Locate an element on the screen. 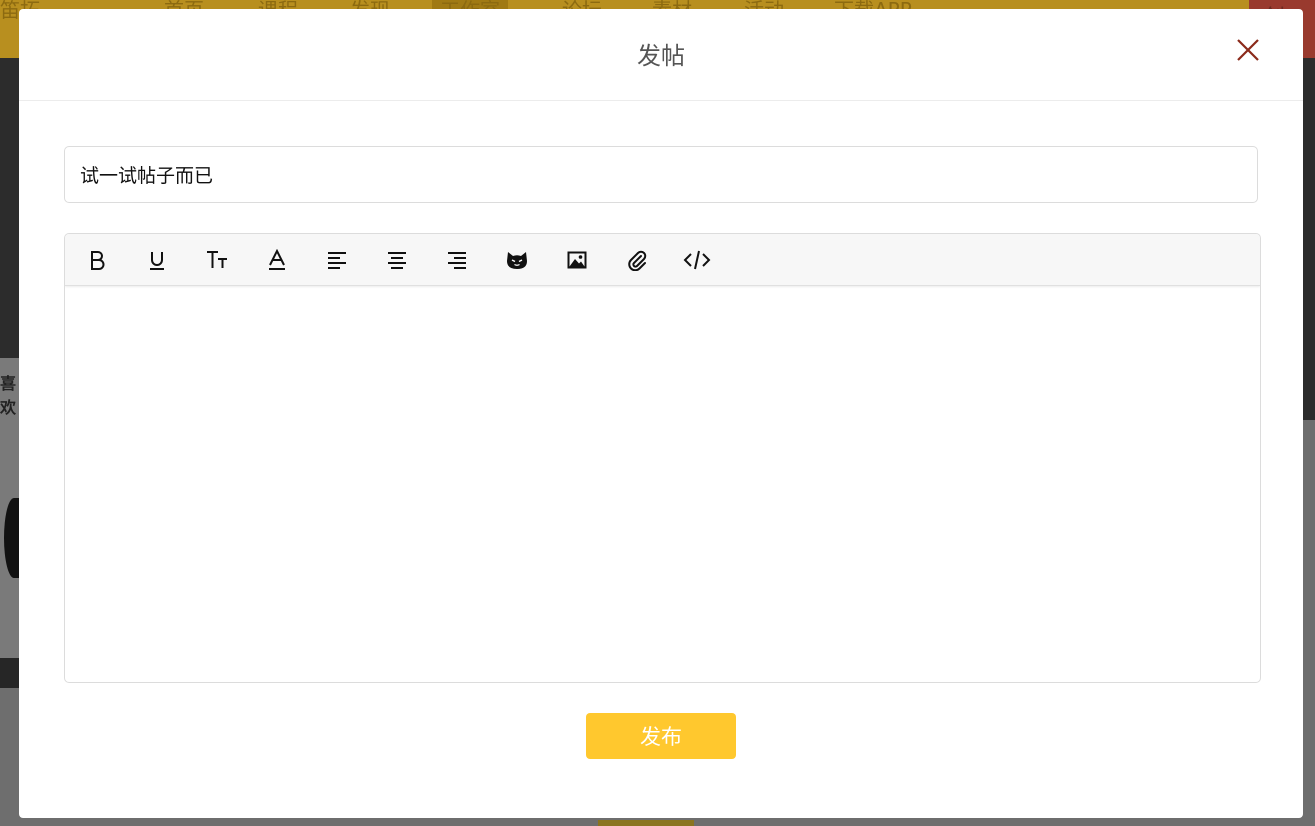 The height and width of the screenshot is (826, 1315). align-right-icon is located at coordinates (457, 260).